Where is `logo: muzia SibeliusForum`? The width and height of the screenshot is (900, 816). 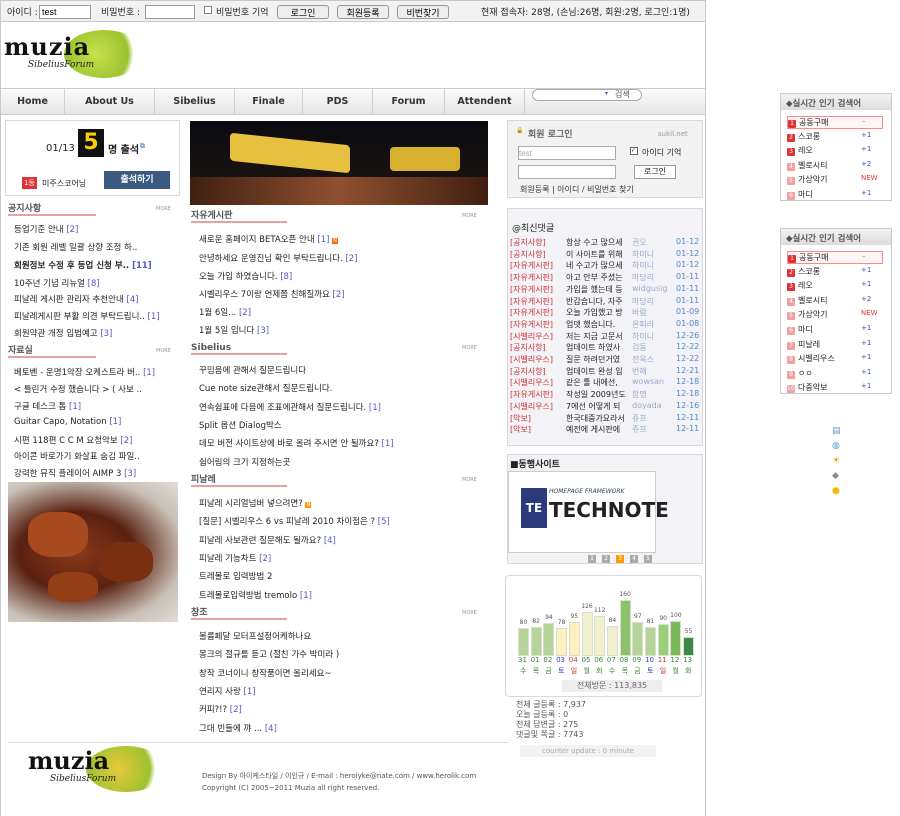 logo: muzia SibeliusForum is located at coordinates (74, 54).